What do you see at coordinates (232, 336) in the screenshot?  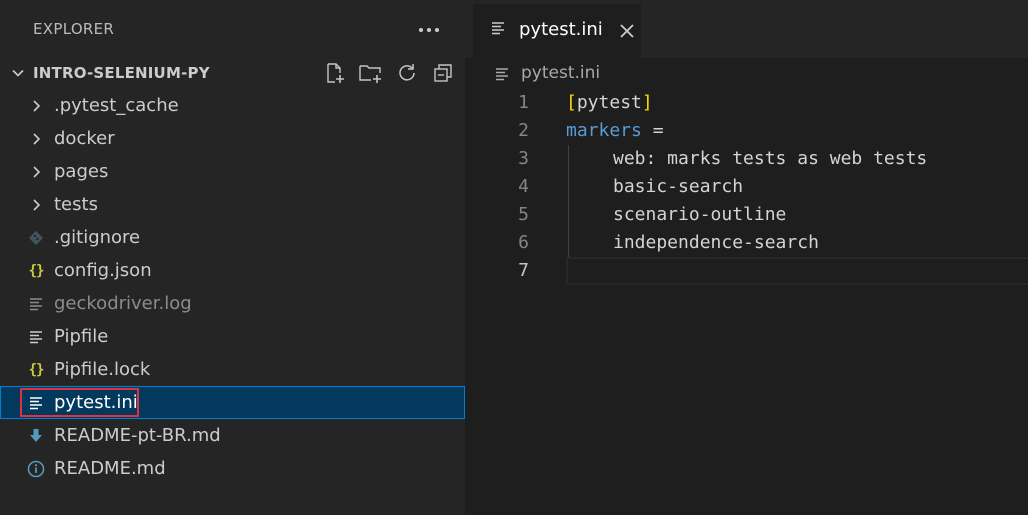 I see `file-pipfile: Pipfile` at bounding box center [232, 336].